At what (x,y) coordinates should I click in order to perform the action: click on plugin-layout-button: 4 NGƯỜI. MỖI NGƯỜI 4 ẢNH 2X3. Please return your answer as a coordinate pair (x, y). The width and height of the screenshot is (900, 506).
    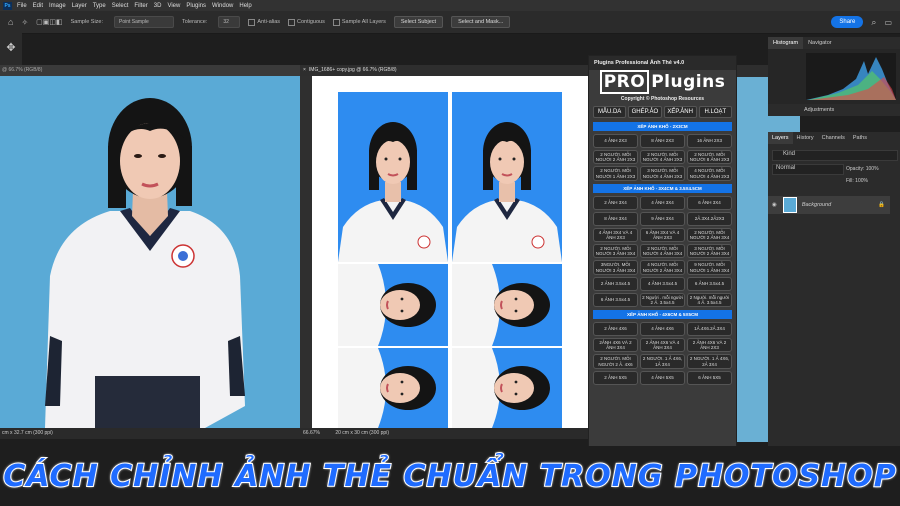
    Looking at the image, I should click on (709, 173).